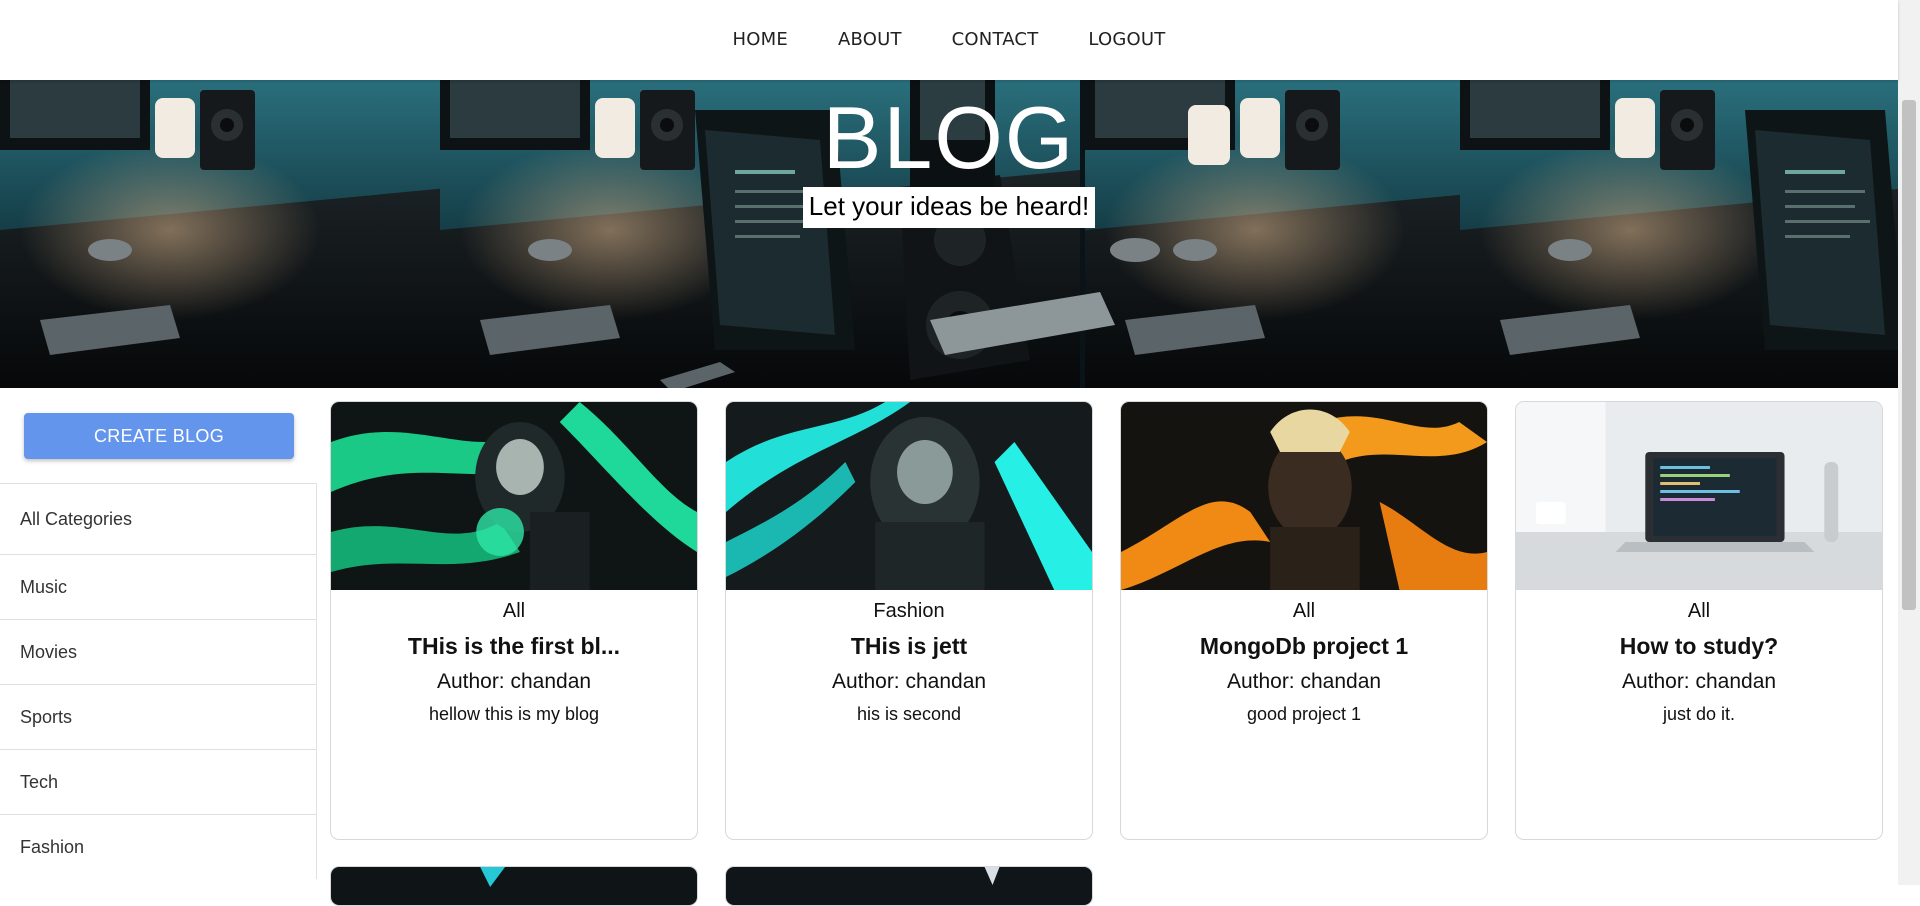 The height and width of the screenshot is (906, 1920). What do you see at coordinates (158, 846) in the screenshot?
I see `category-item-fashion: Fashion` at bounding box center [158, 846].